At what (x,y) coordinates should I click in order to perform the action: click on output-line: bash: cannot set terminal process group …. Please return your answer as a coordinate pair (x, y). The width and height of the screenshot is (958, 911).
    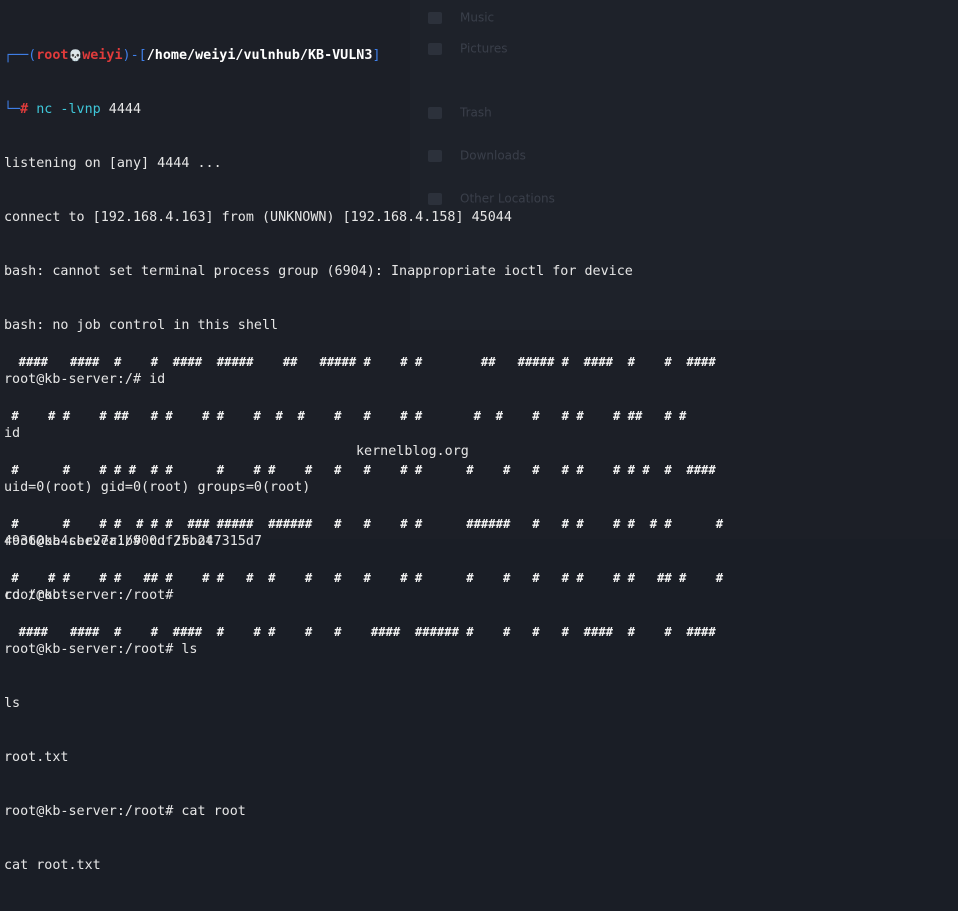
    Looking at the image, I should click on (318, 271).